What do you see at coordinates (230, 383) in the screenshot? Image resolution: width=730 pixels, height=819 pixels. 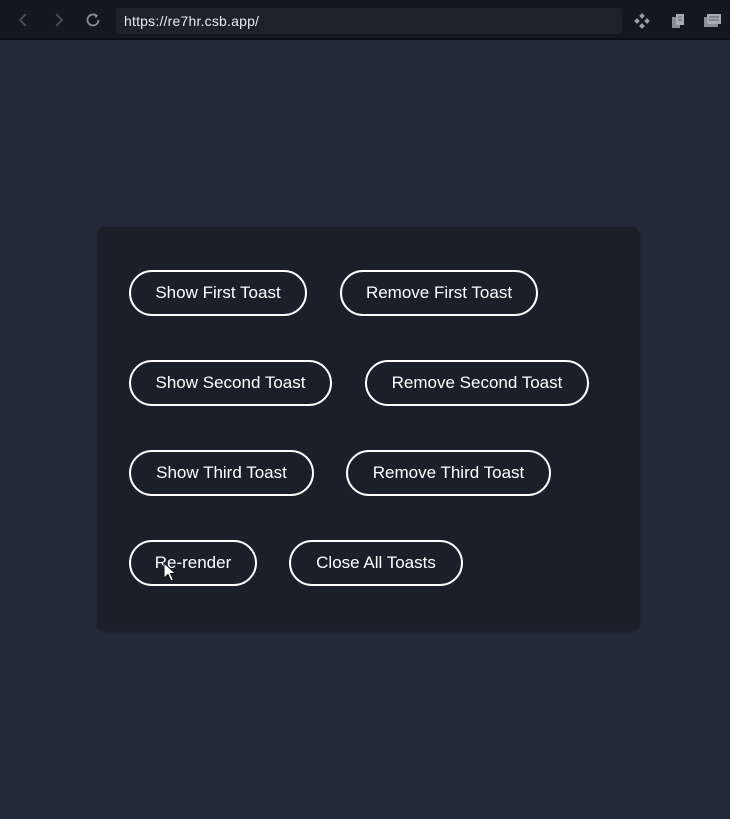 I see `show-second-toast-button: Show Second Toast` at bounding box center [230, 383].